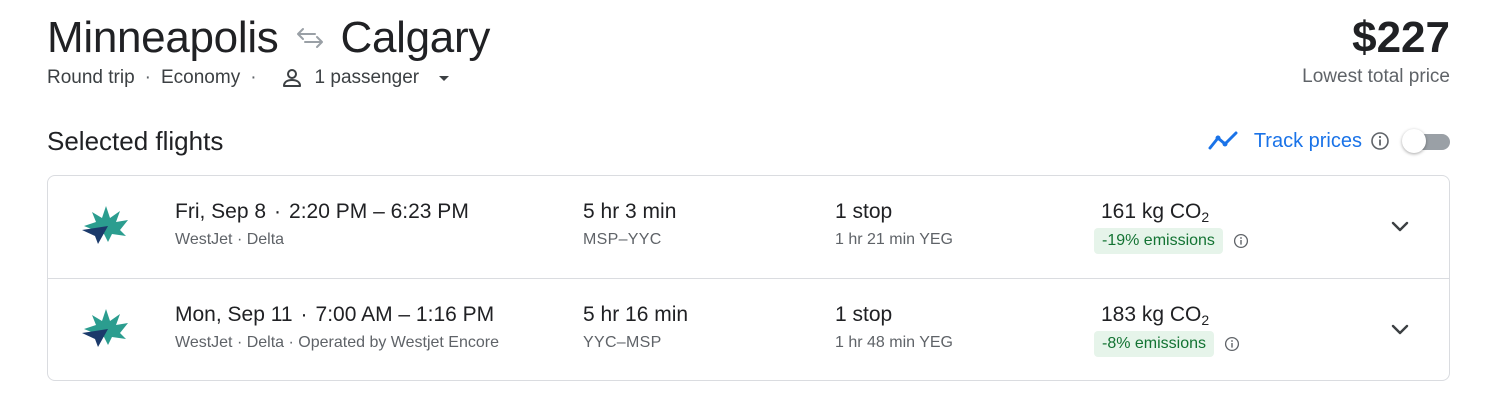 The width and height of the screenshot is (1500, 411). Describe the element at coordinates (1151, 211) in the screenshot. I see `co2-value: 161 kg CO` at that location.